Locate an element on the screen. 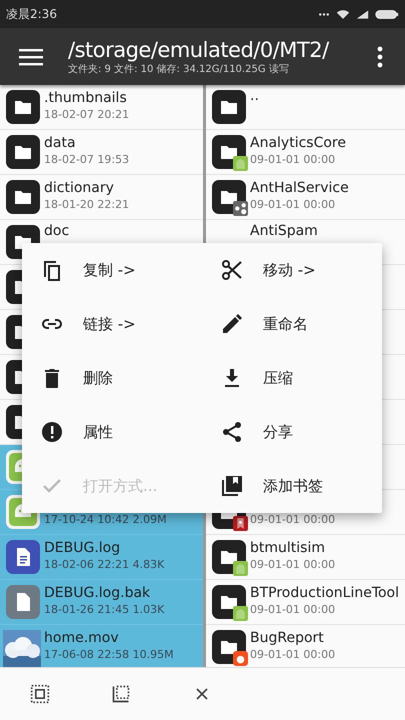 The image size is (405, 720). status-time: 凌晨2:36 is located at coordinates (31, 14).